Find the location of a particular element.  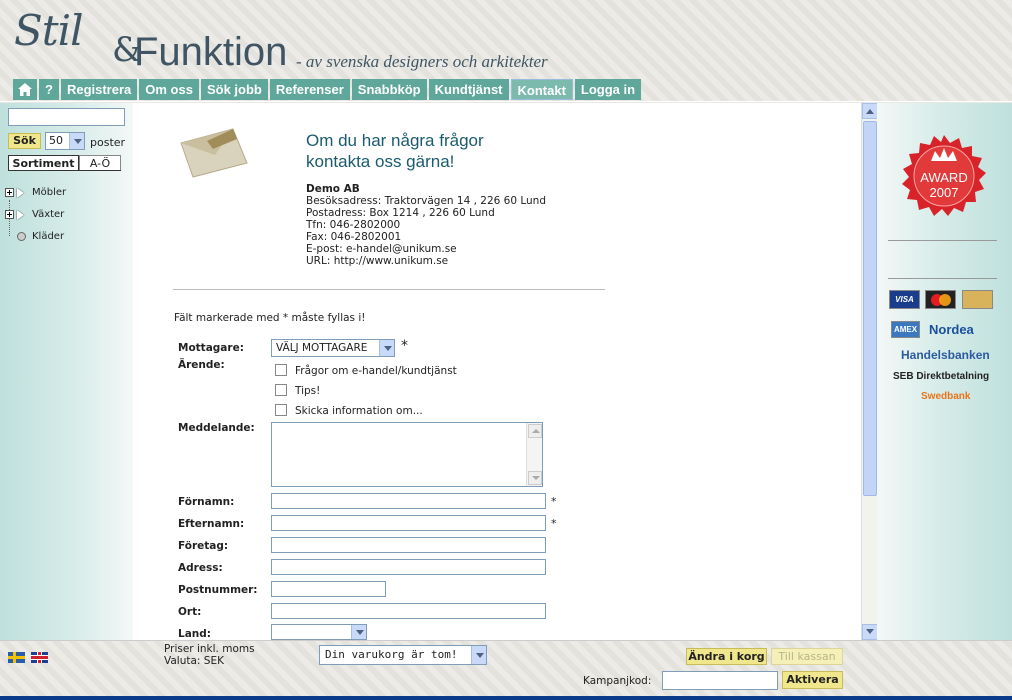

nav-home is located at coordinates (25, 89).